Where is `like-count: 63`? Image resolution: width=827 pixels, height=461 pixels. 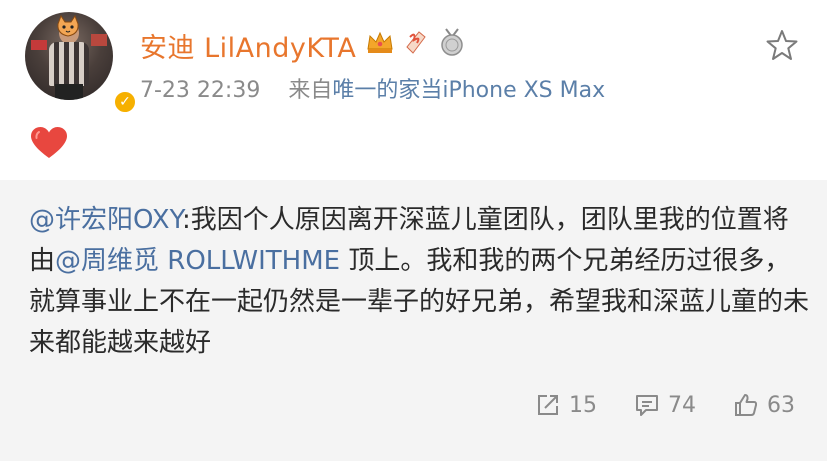
like-count: 63 is located at coordinates (781, 405).